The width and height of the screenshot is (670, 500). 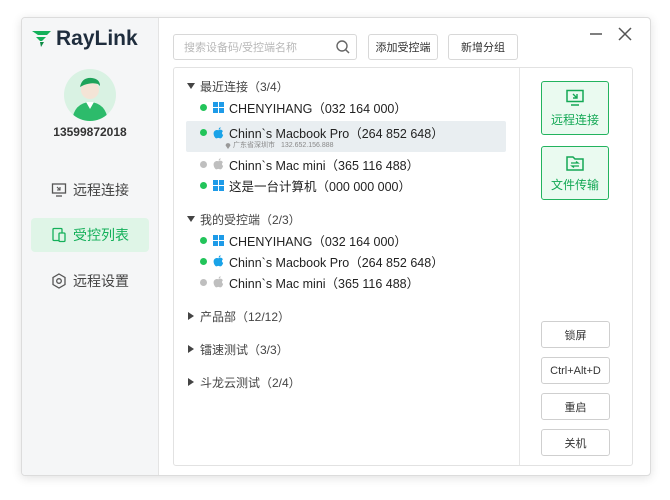 I want to click on avatar, so click(x=90, y=95).